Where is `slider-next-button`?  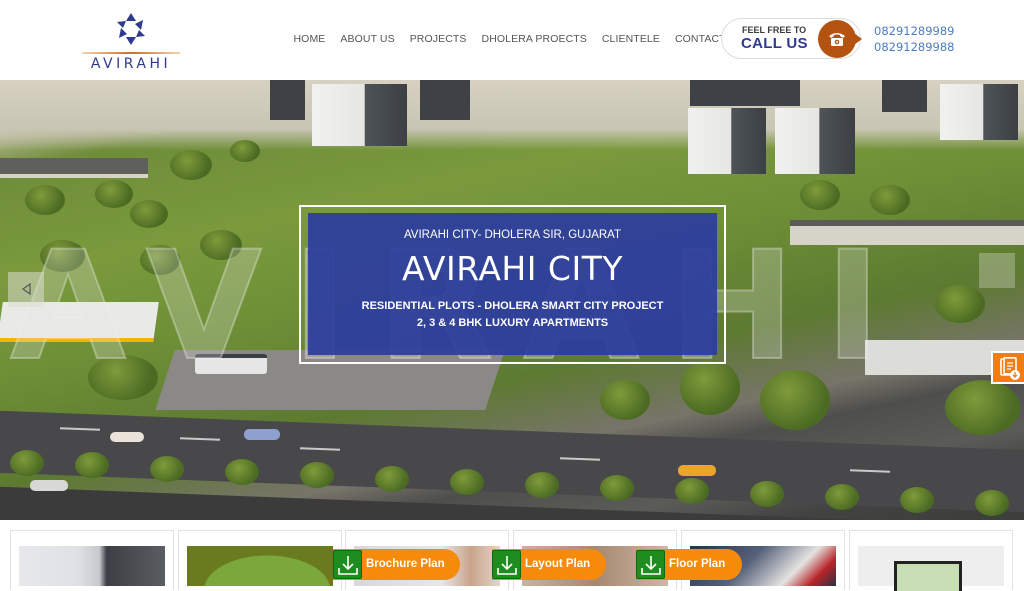
slider-next-button is located at coordinates (997, 270).